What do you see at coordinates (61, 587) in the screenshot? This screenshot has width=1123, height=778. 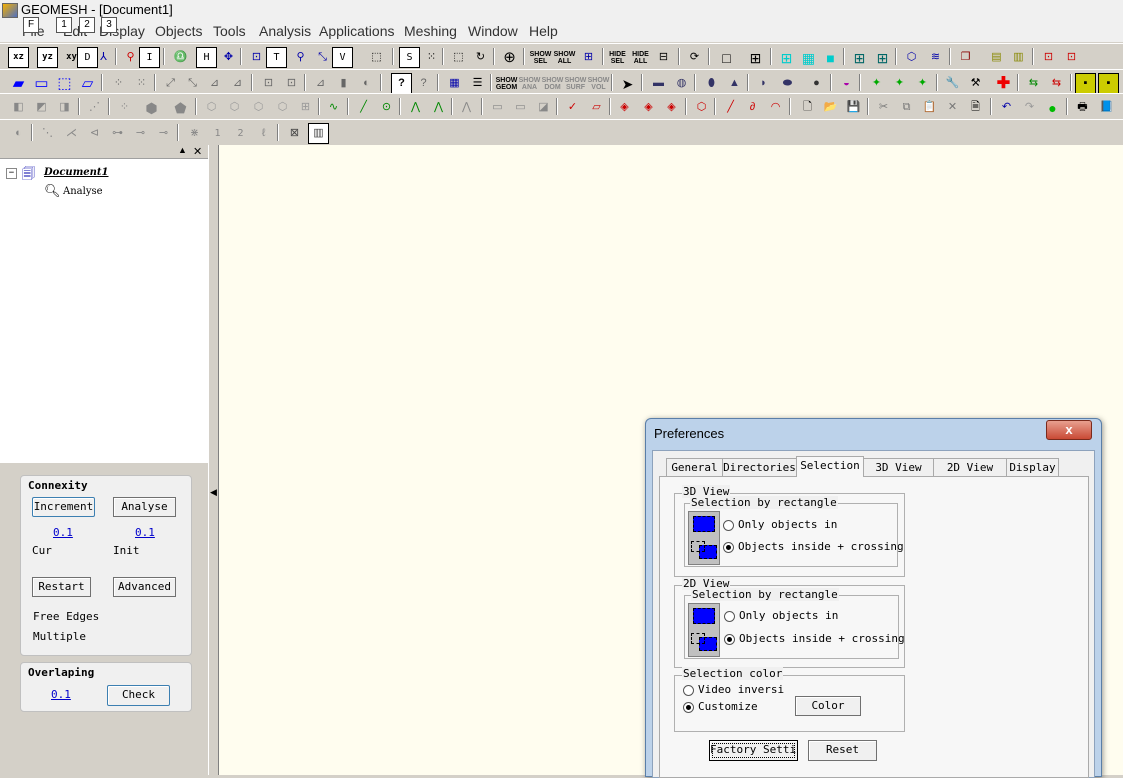 I see `restart-button: Restart` at bounding box center [61, 587].